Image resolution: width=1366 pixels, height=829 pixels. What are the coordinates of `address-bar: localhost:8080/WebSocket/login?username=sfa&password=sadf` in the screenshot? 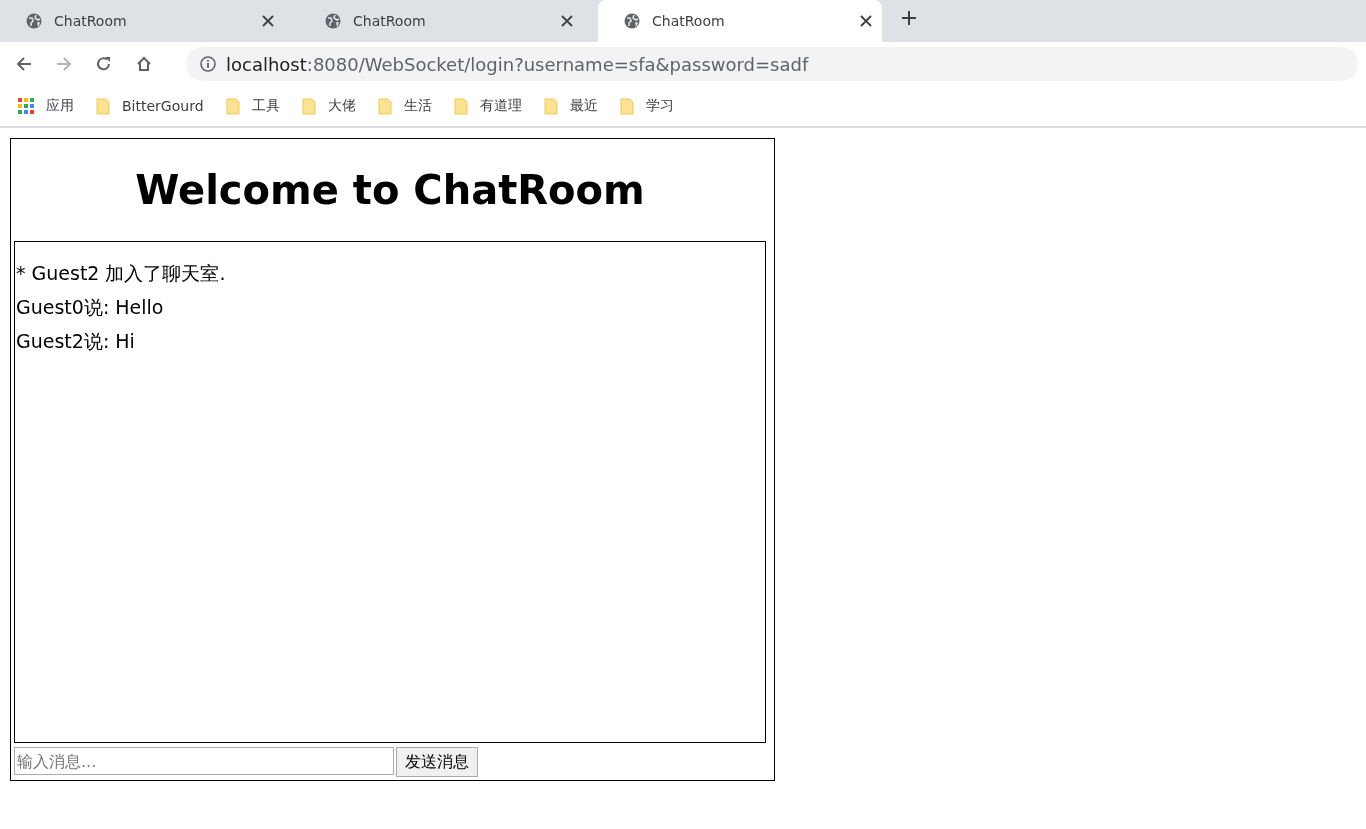 It's located at (772, 64).